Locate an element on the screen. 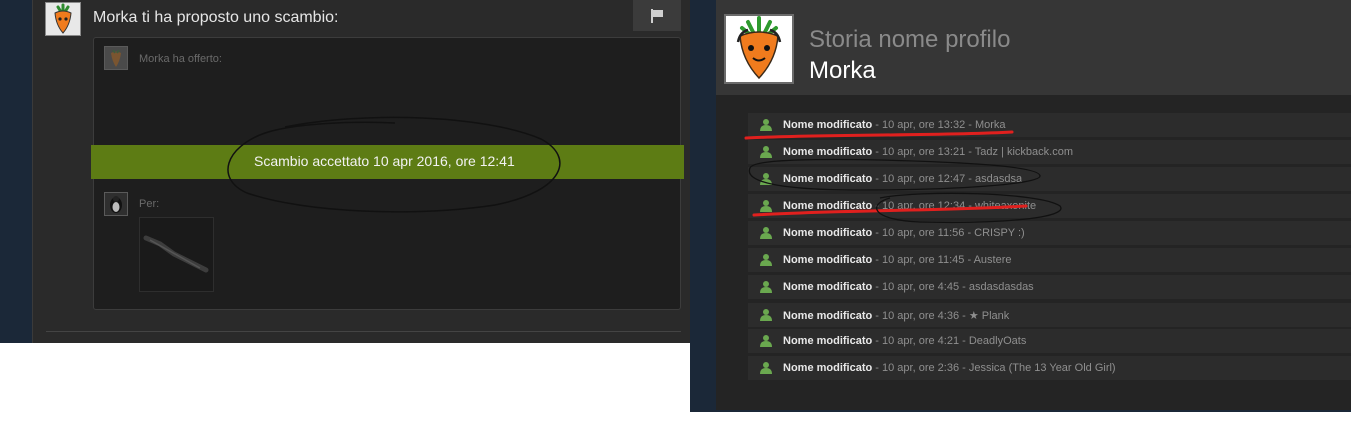  entry-name: CRISPY :) is located at coordinates (999, 233).